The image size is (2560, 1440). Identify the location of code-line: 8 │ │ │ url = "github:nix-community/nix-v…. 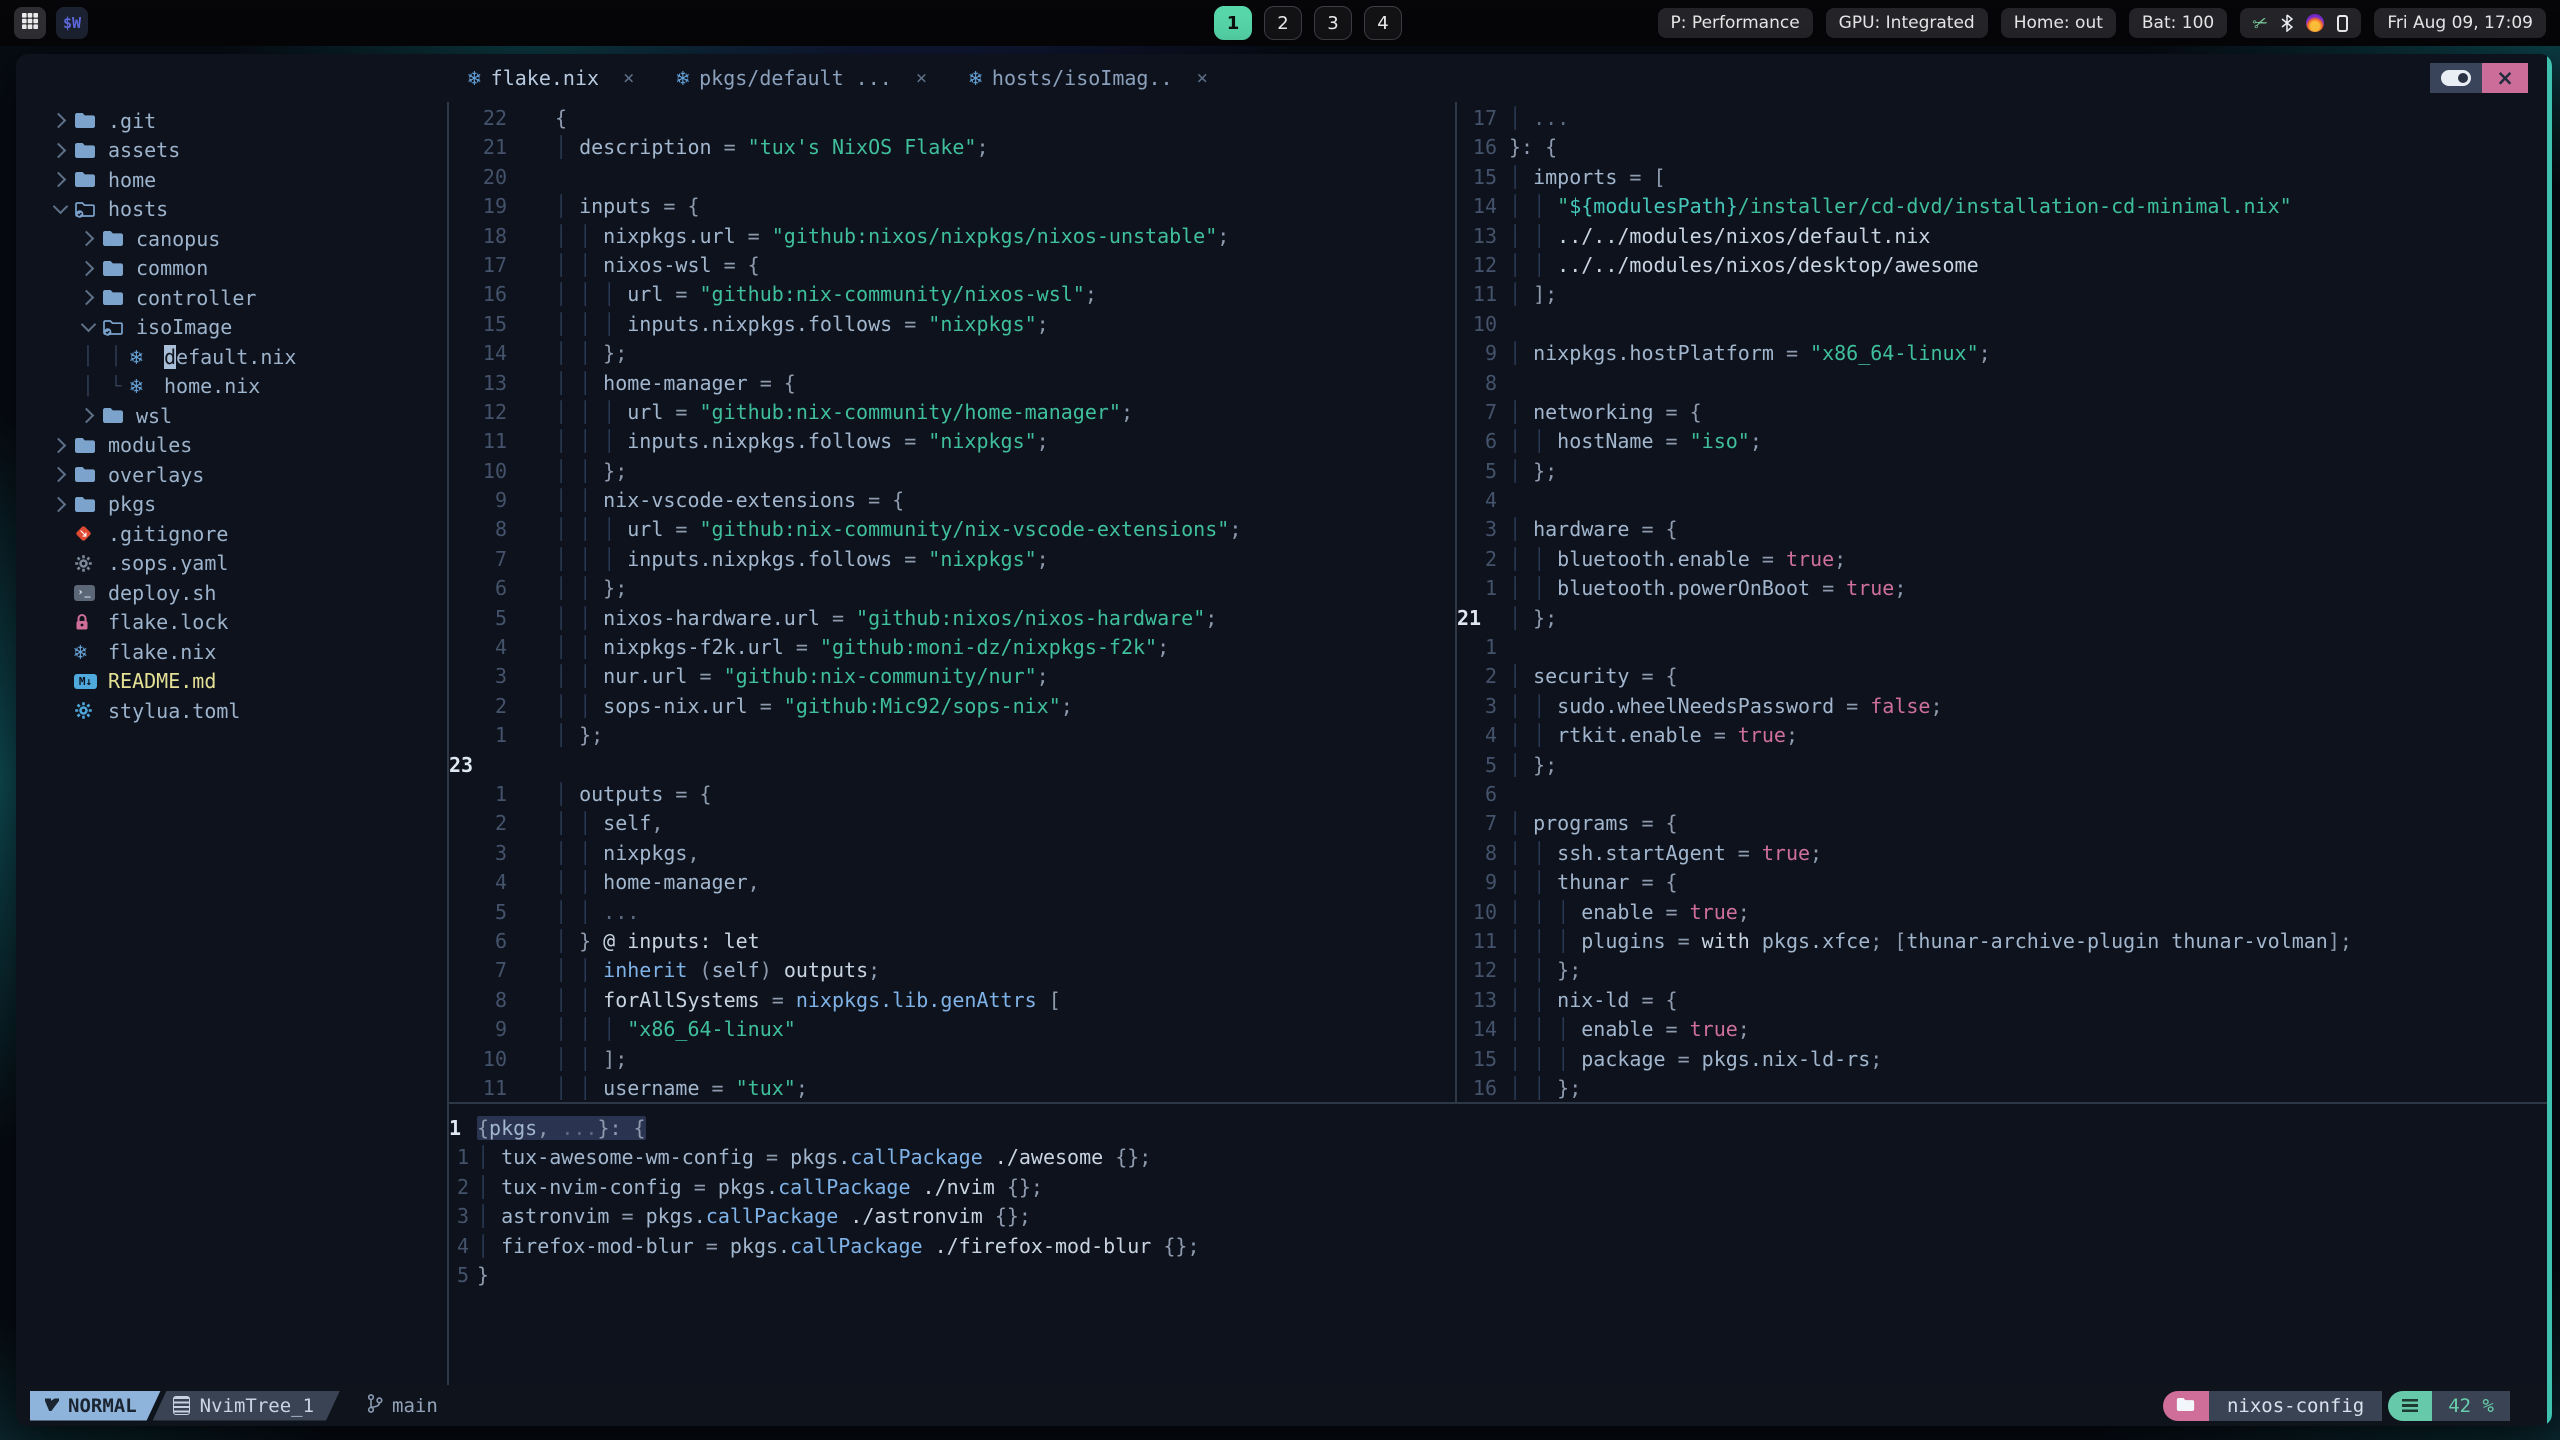
(952, 529).